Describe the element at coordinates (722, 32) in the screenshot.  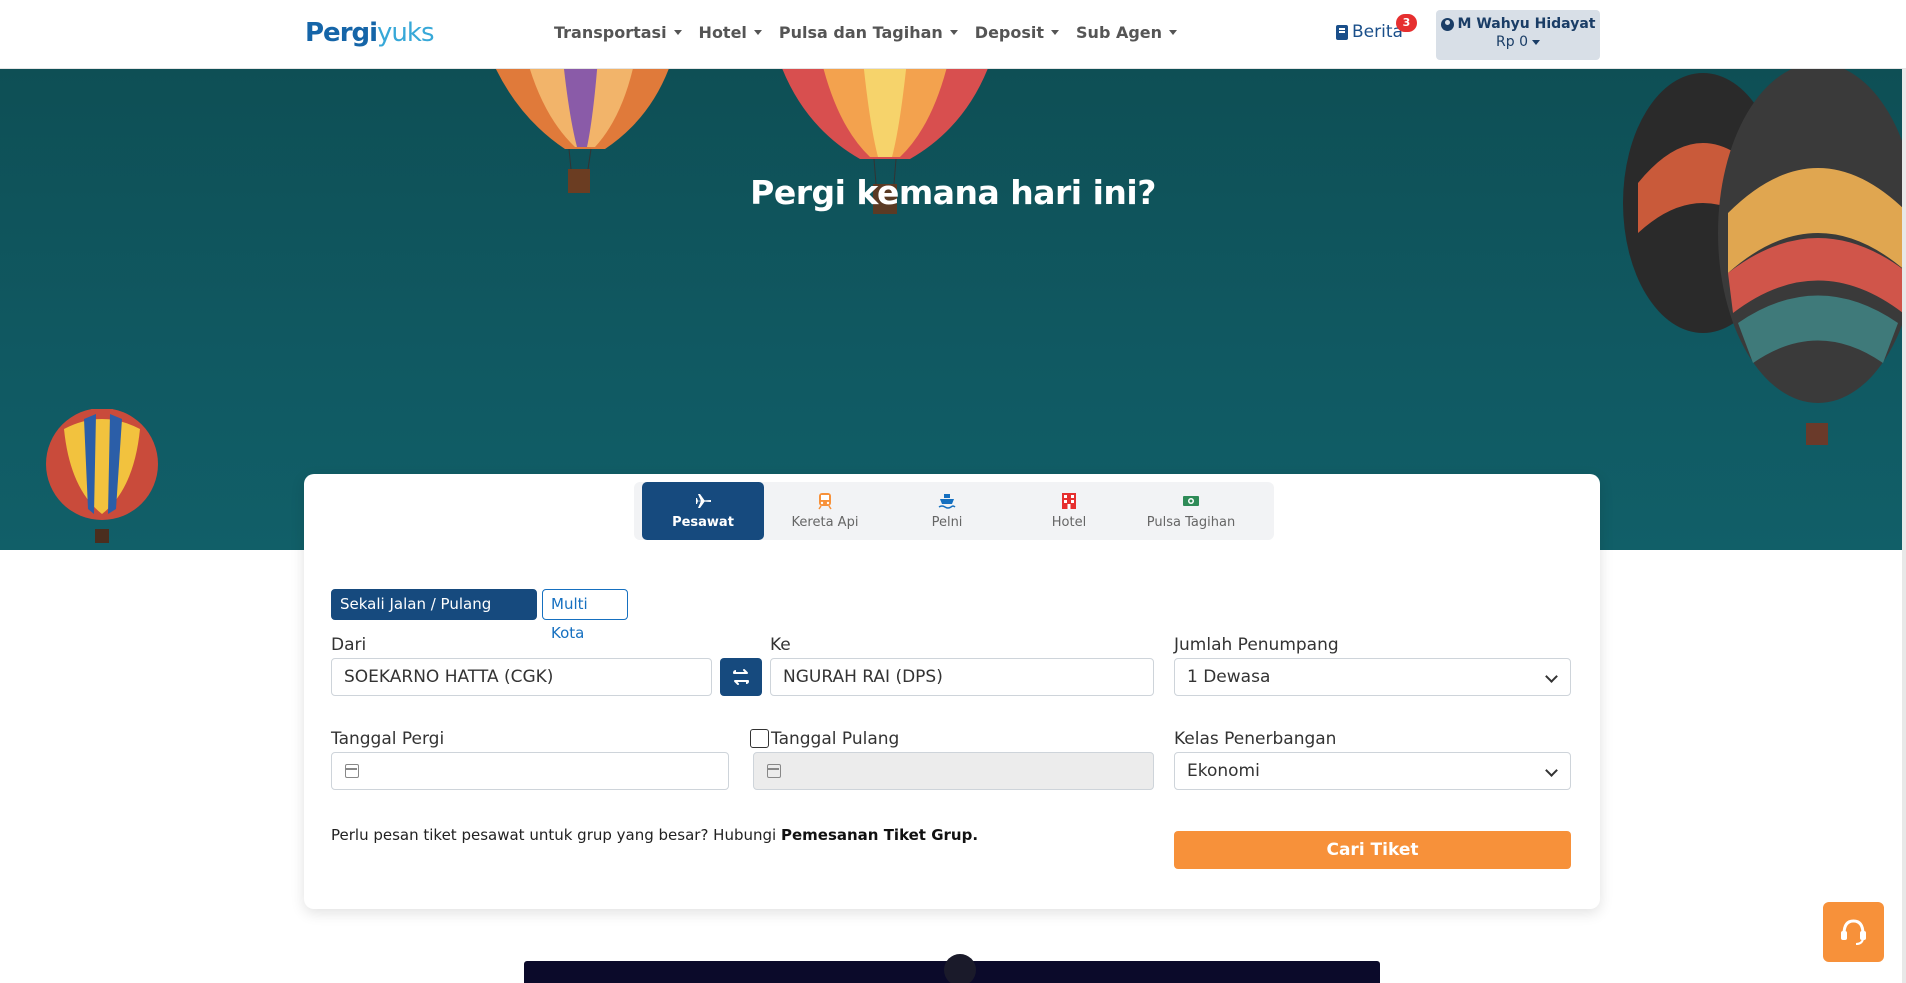
I see `menu-label: Hotel` at that location.